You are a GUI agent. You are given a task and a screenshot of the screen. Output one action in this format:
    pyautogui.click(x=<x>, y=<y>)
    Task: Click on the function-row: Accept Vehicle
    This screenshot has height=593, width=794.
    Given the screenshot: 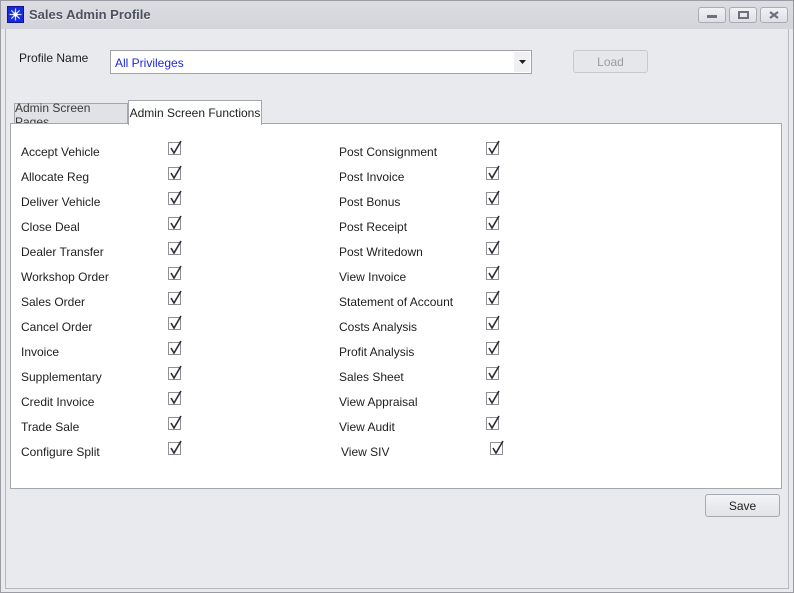 What is the action you would take?
    pyautogui.click(x=121, y=151)
    